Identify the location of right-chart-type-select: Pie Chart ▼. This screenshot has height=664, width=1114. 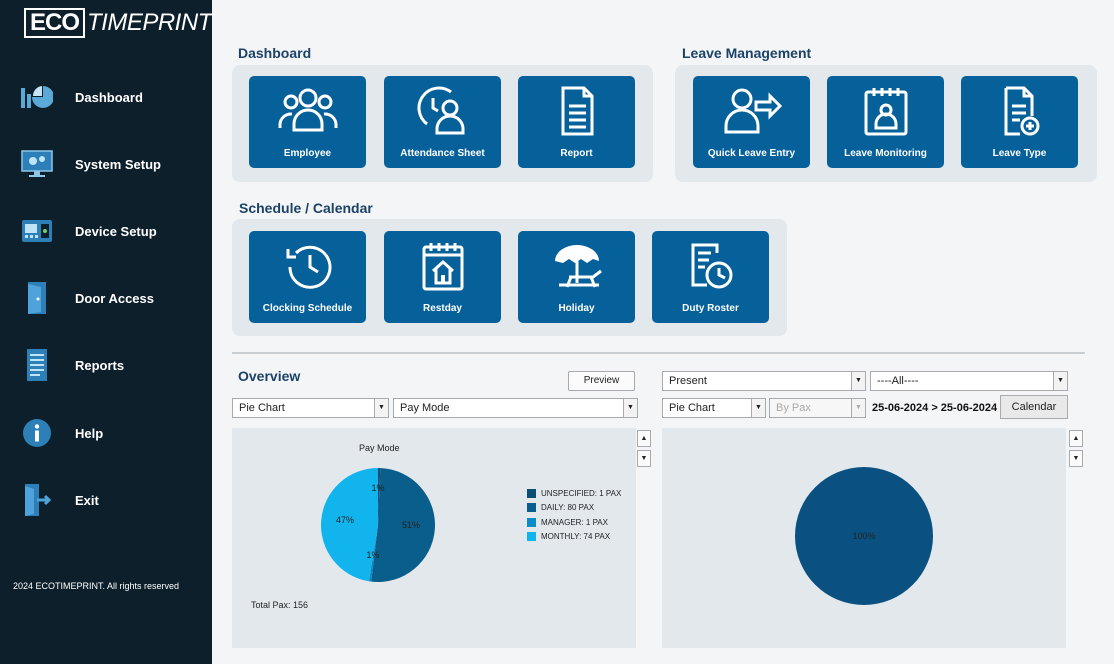
(714, 408).